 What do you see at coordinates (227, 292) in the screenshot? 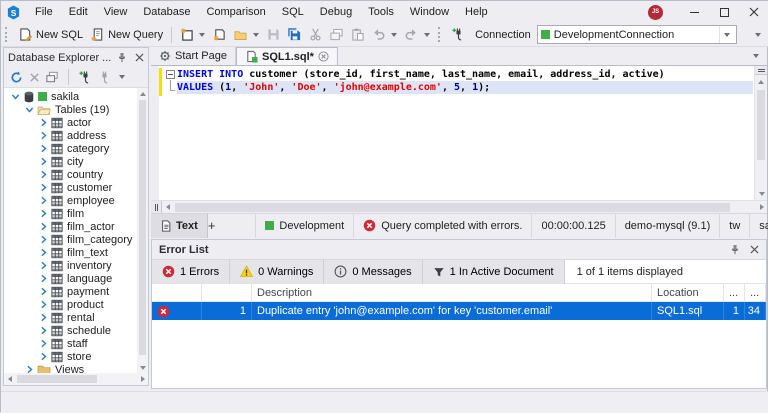
I see `column-number` at bounding box center [227, 292].